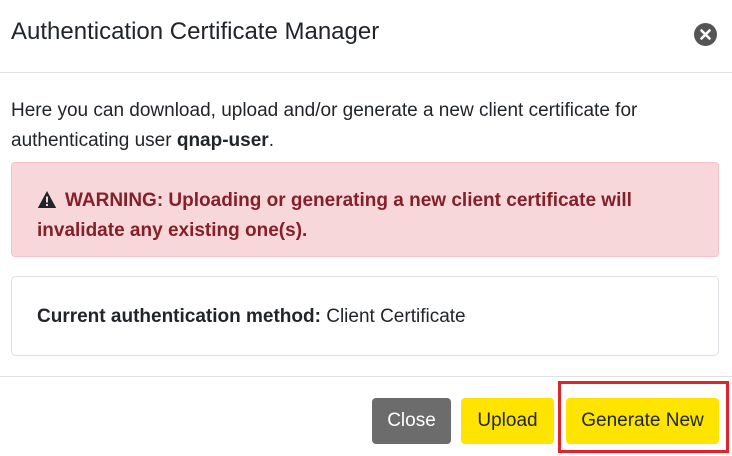  Describe the element at coordinates (47, 199) in the screenshot. I see `warning-triangle-icon` at that location.